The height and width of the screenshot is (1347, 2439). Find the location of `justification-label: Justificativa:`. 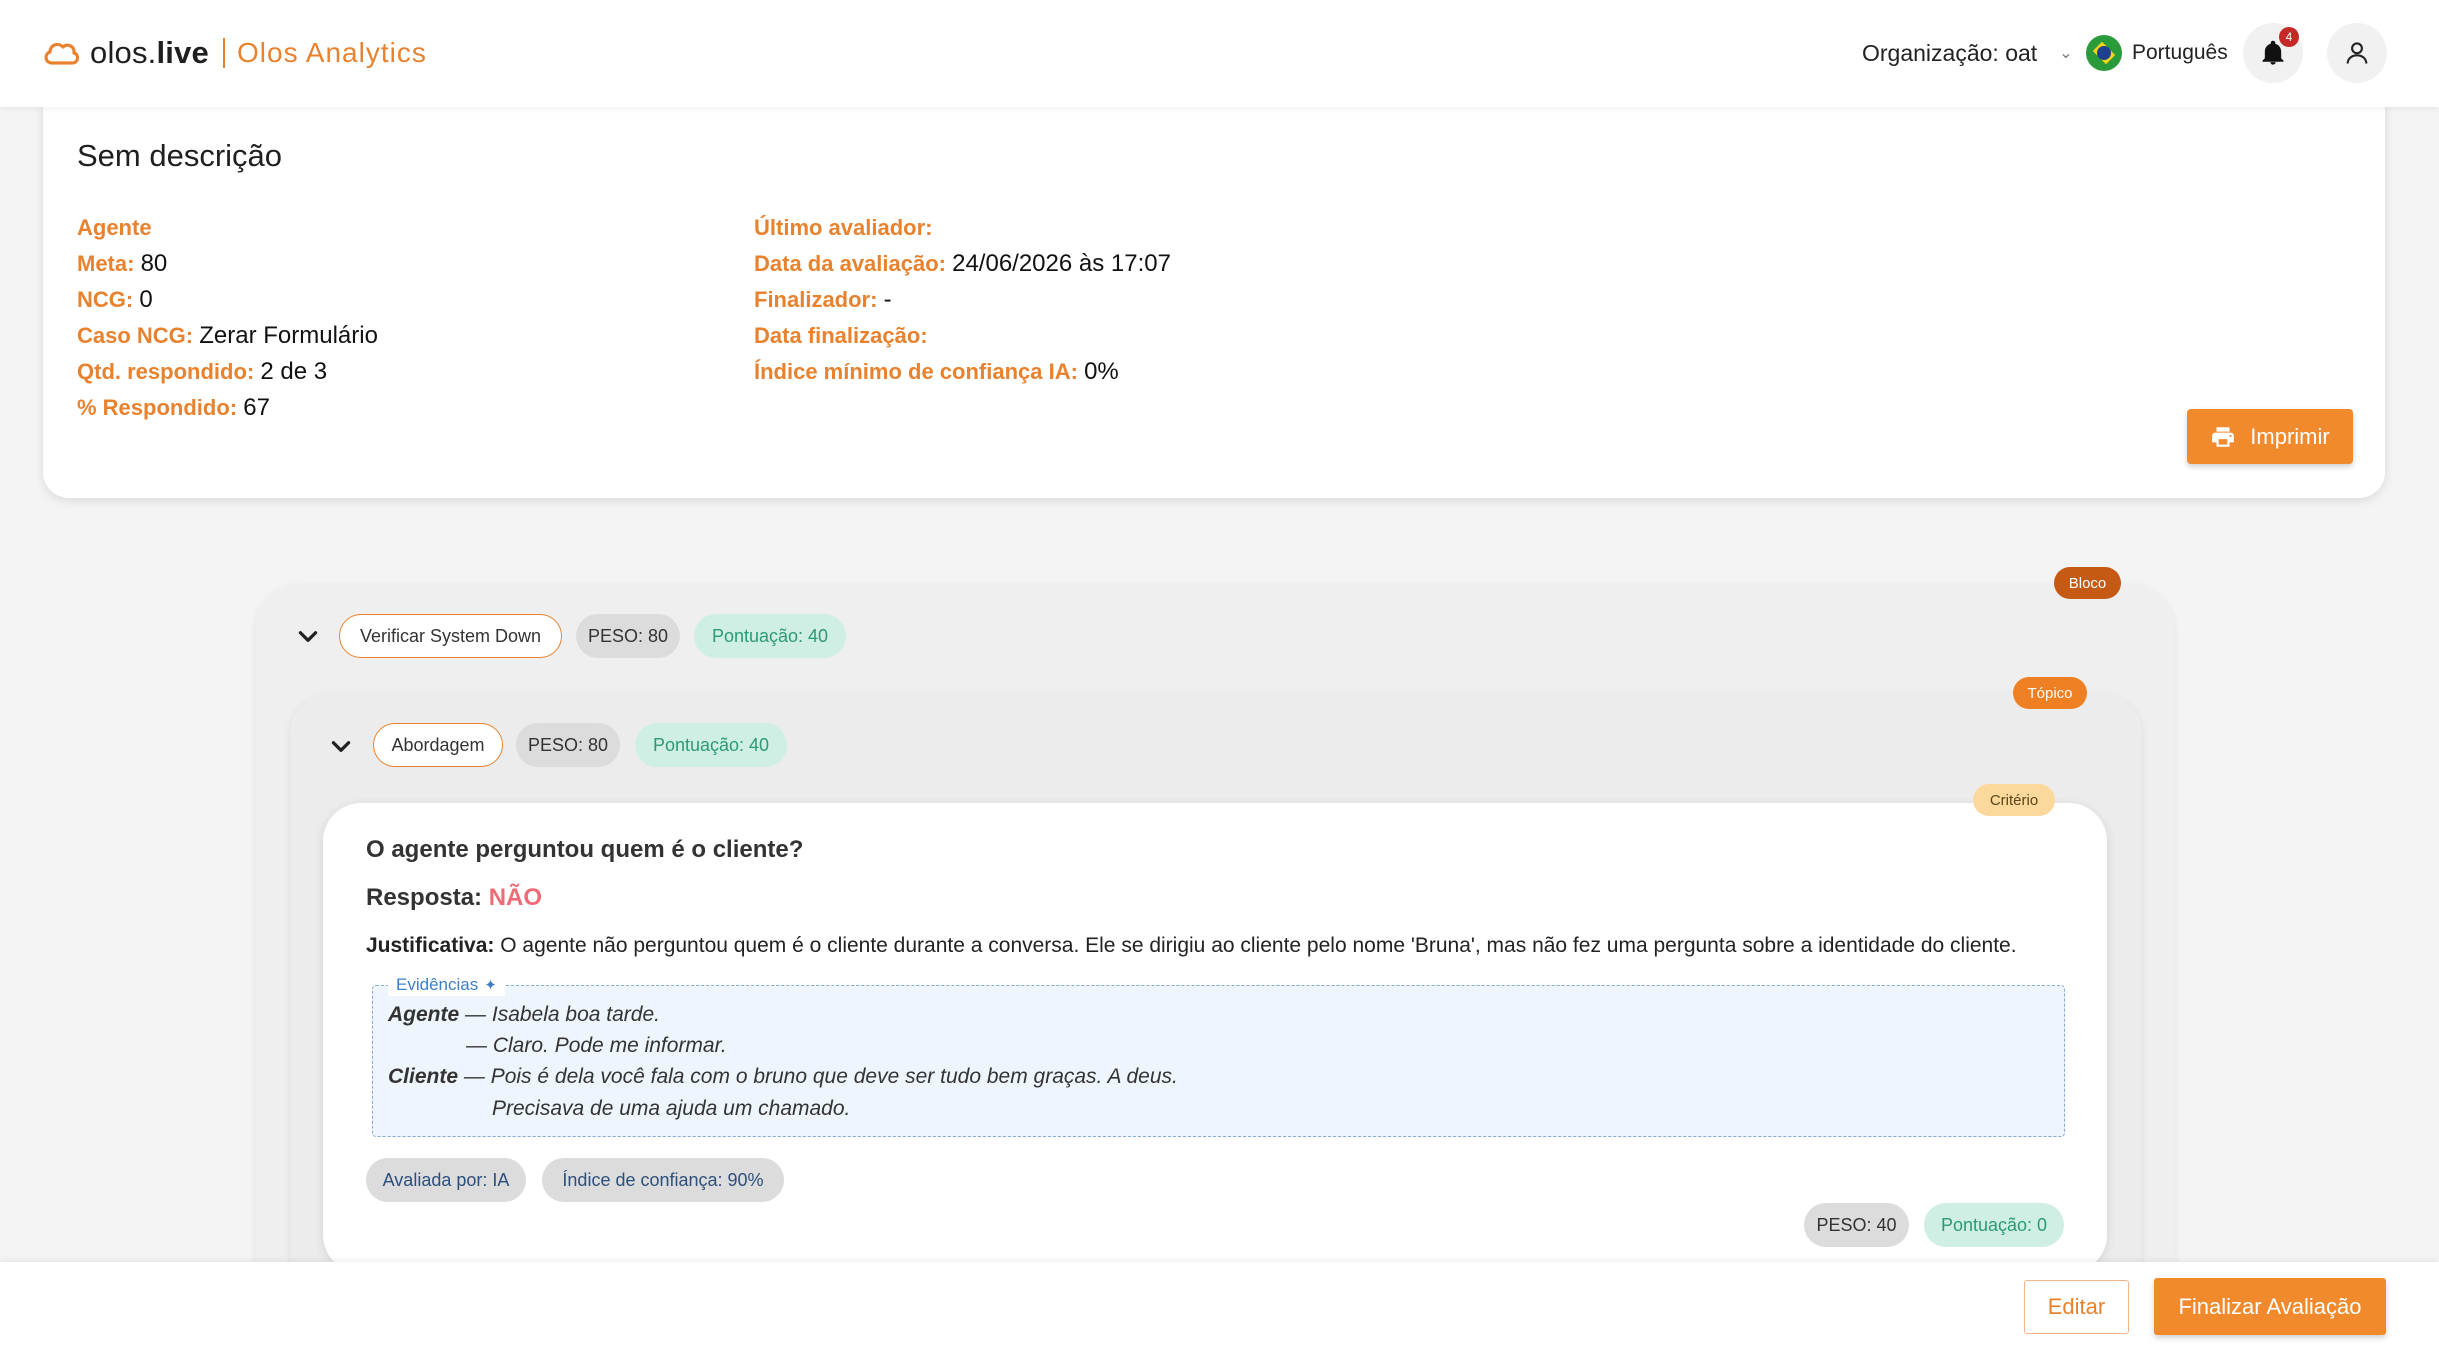

justification-label: Justificativa: is located at coordinates (430, 945).